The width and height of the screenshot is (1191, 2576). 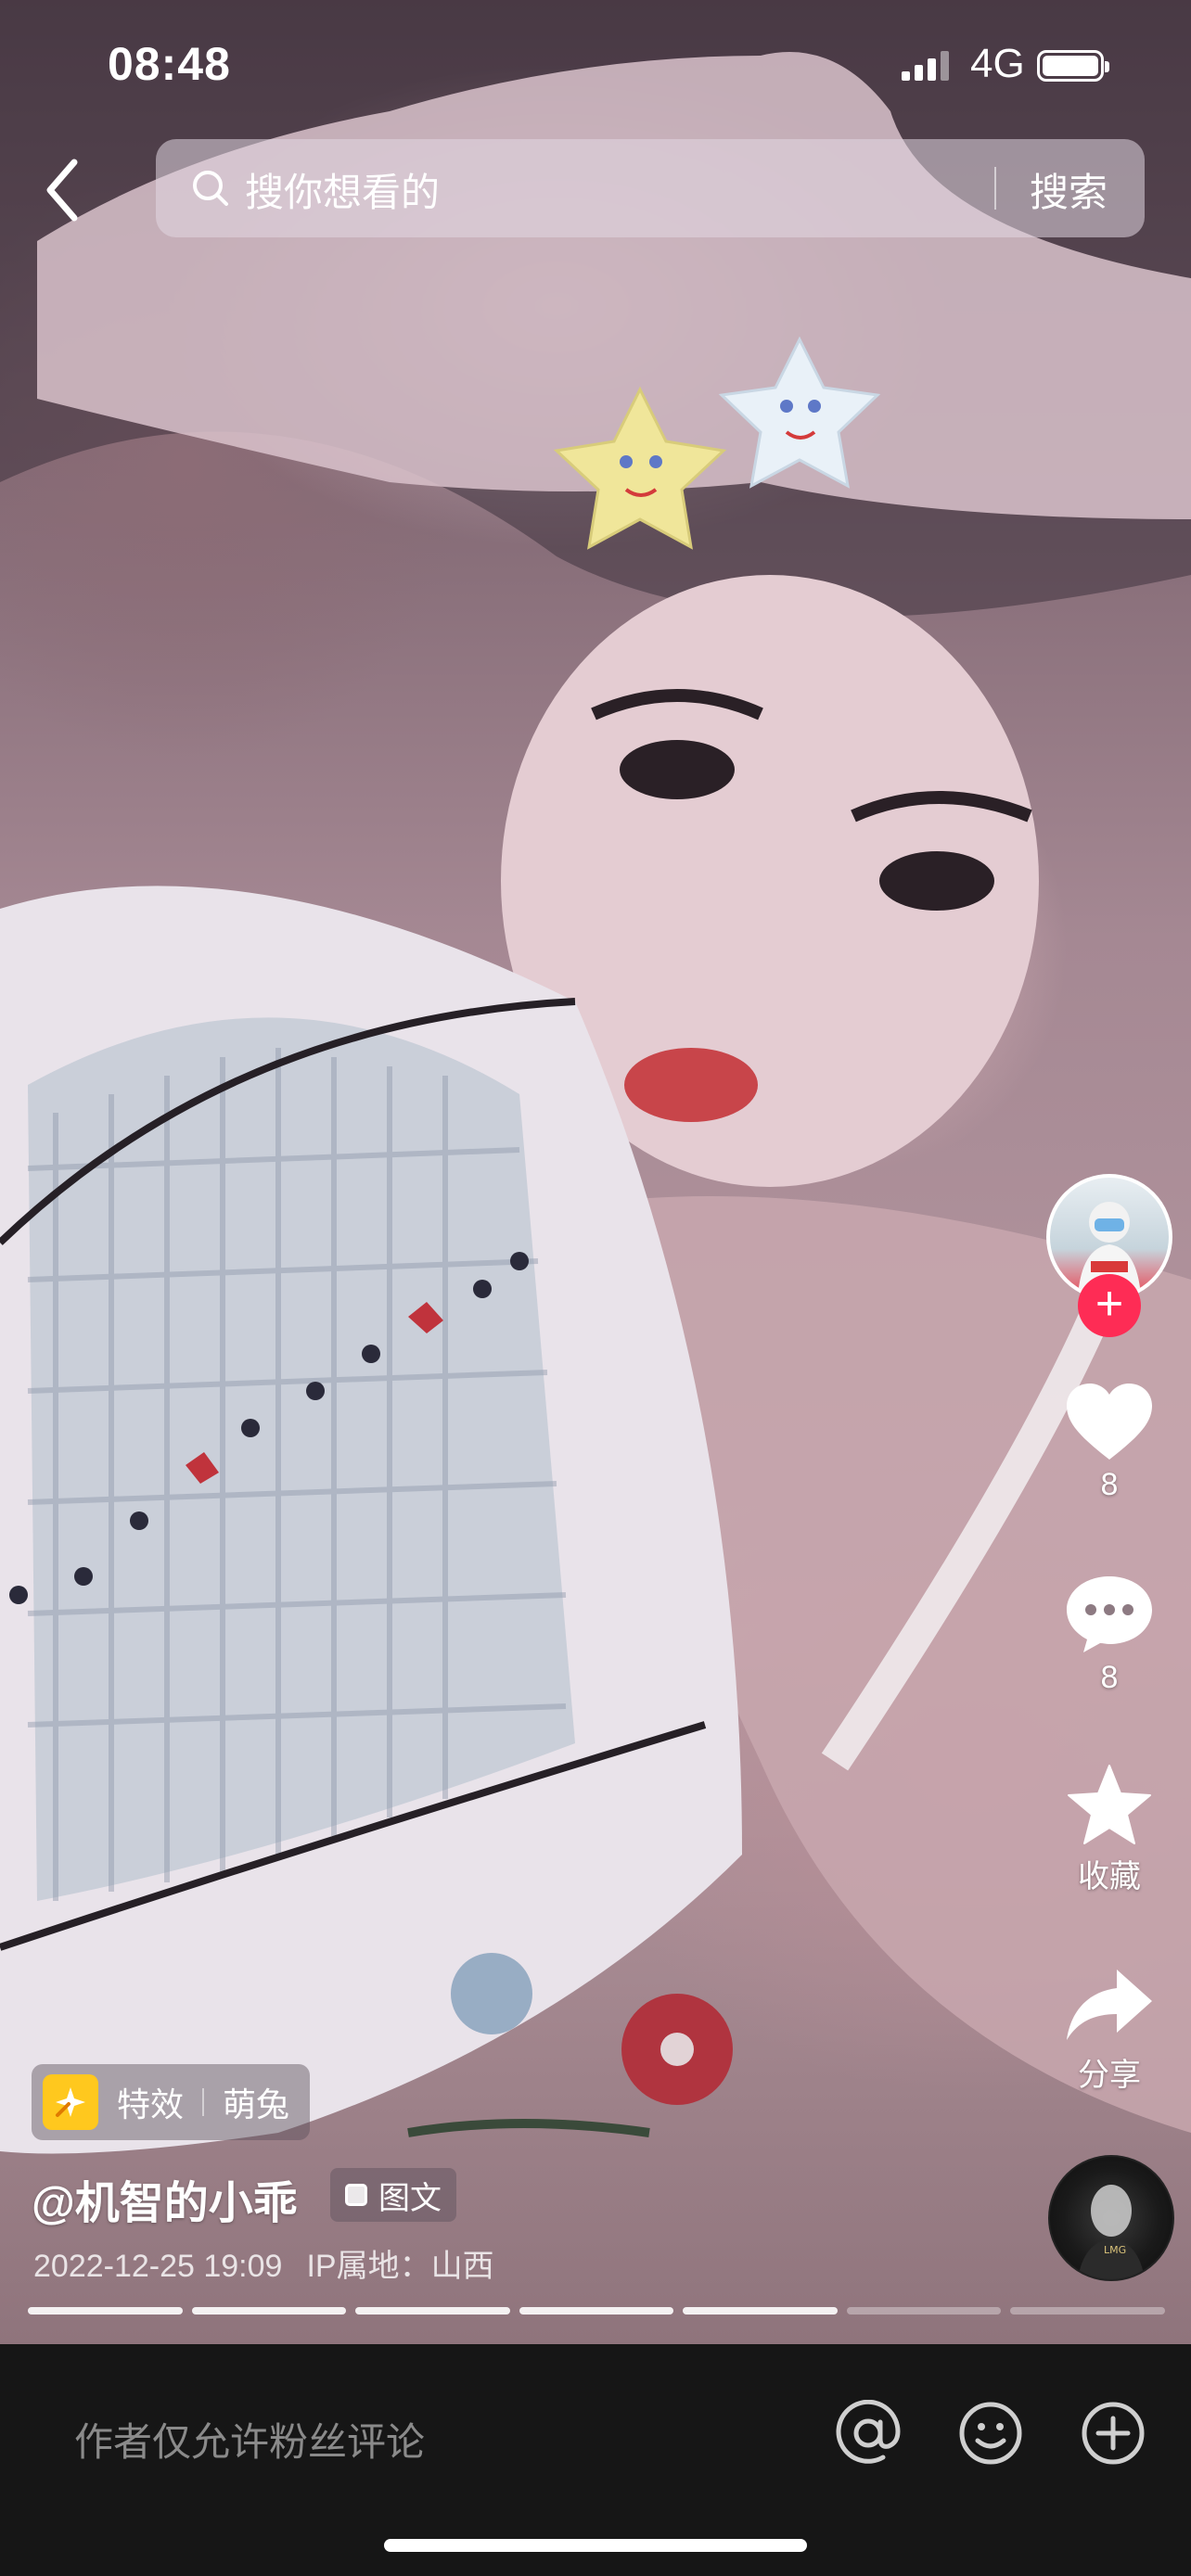 I want to click on effect-label: 特效, so click(x=151, y=2104).